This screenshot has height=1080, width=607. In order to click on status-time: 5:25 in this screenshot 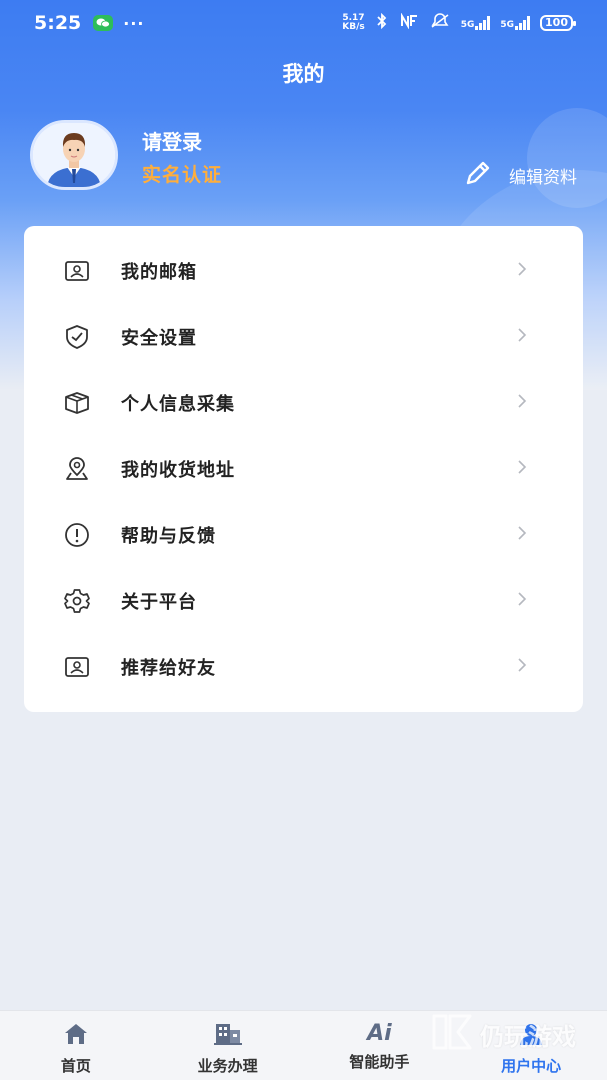, I will do `click(58, 23)`.